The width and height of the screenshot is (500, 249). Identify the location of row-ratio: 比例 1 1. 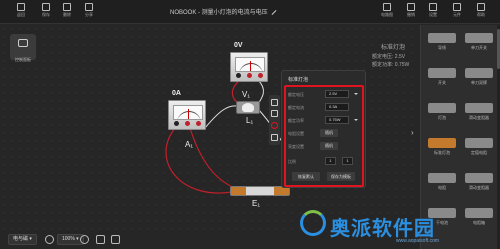
(325, 161).